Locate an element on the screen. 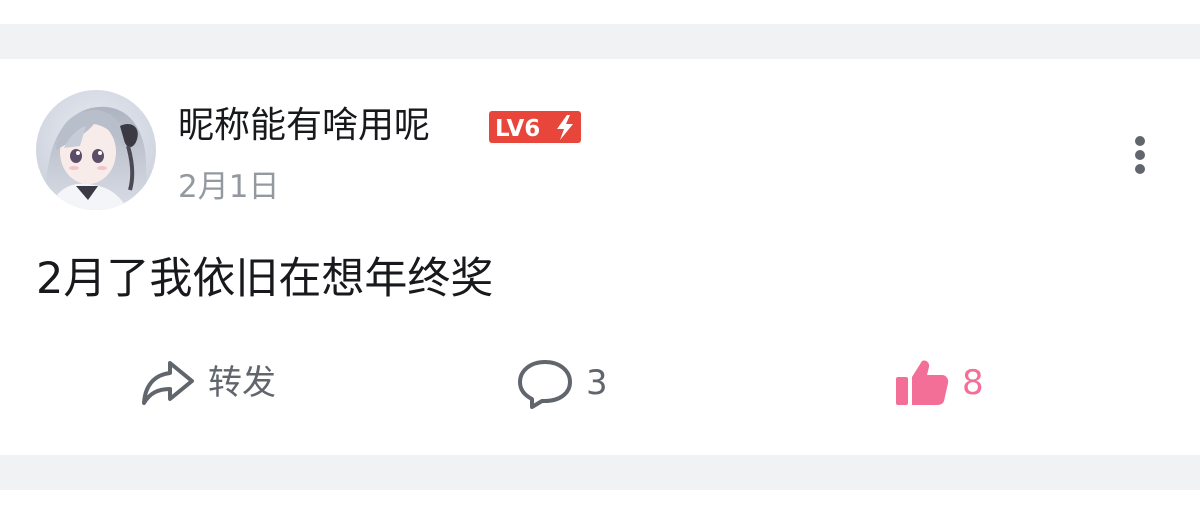 The height and width of the screenshot is (512, 1200). more-options-icon is located at coordinates (1140, 155).